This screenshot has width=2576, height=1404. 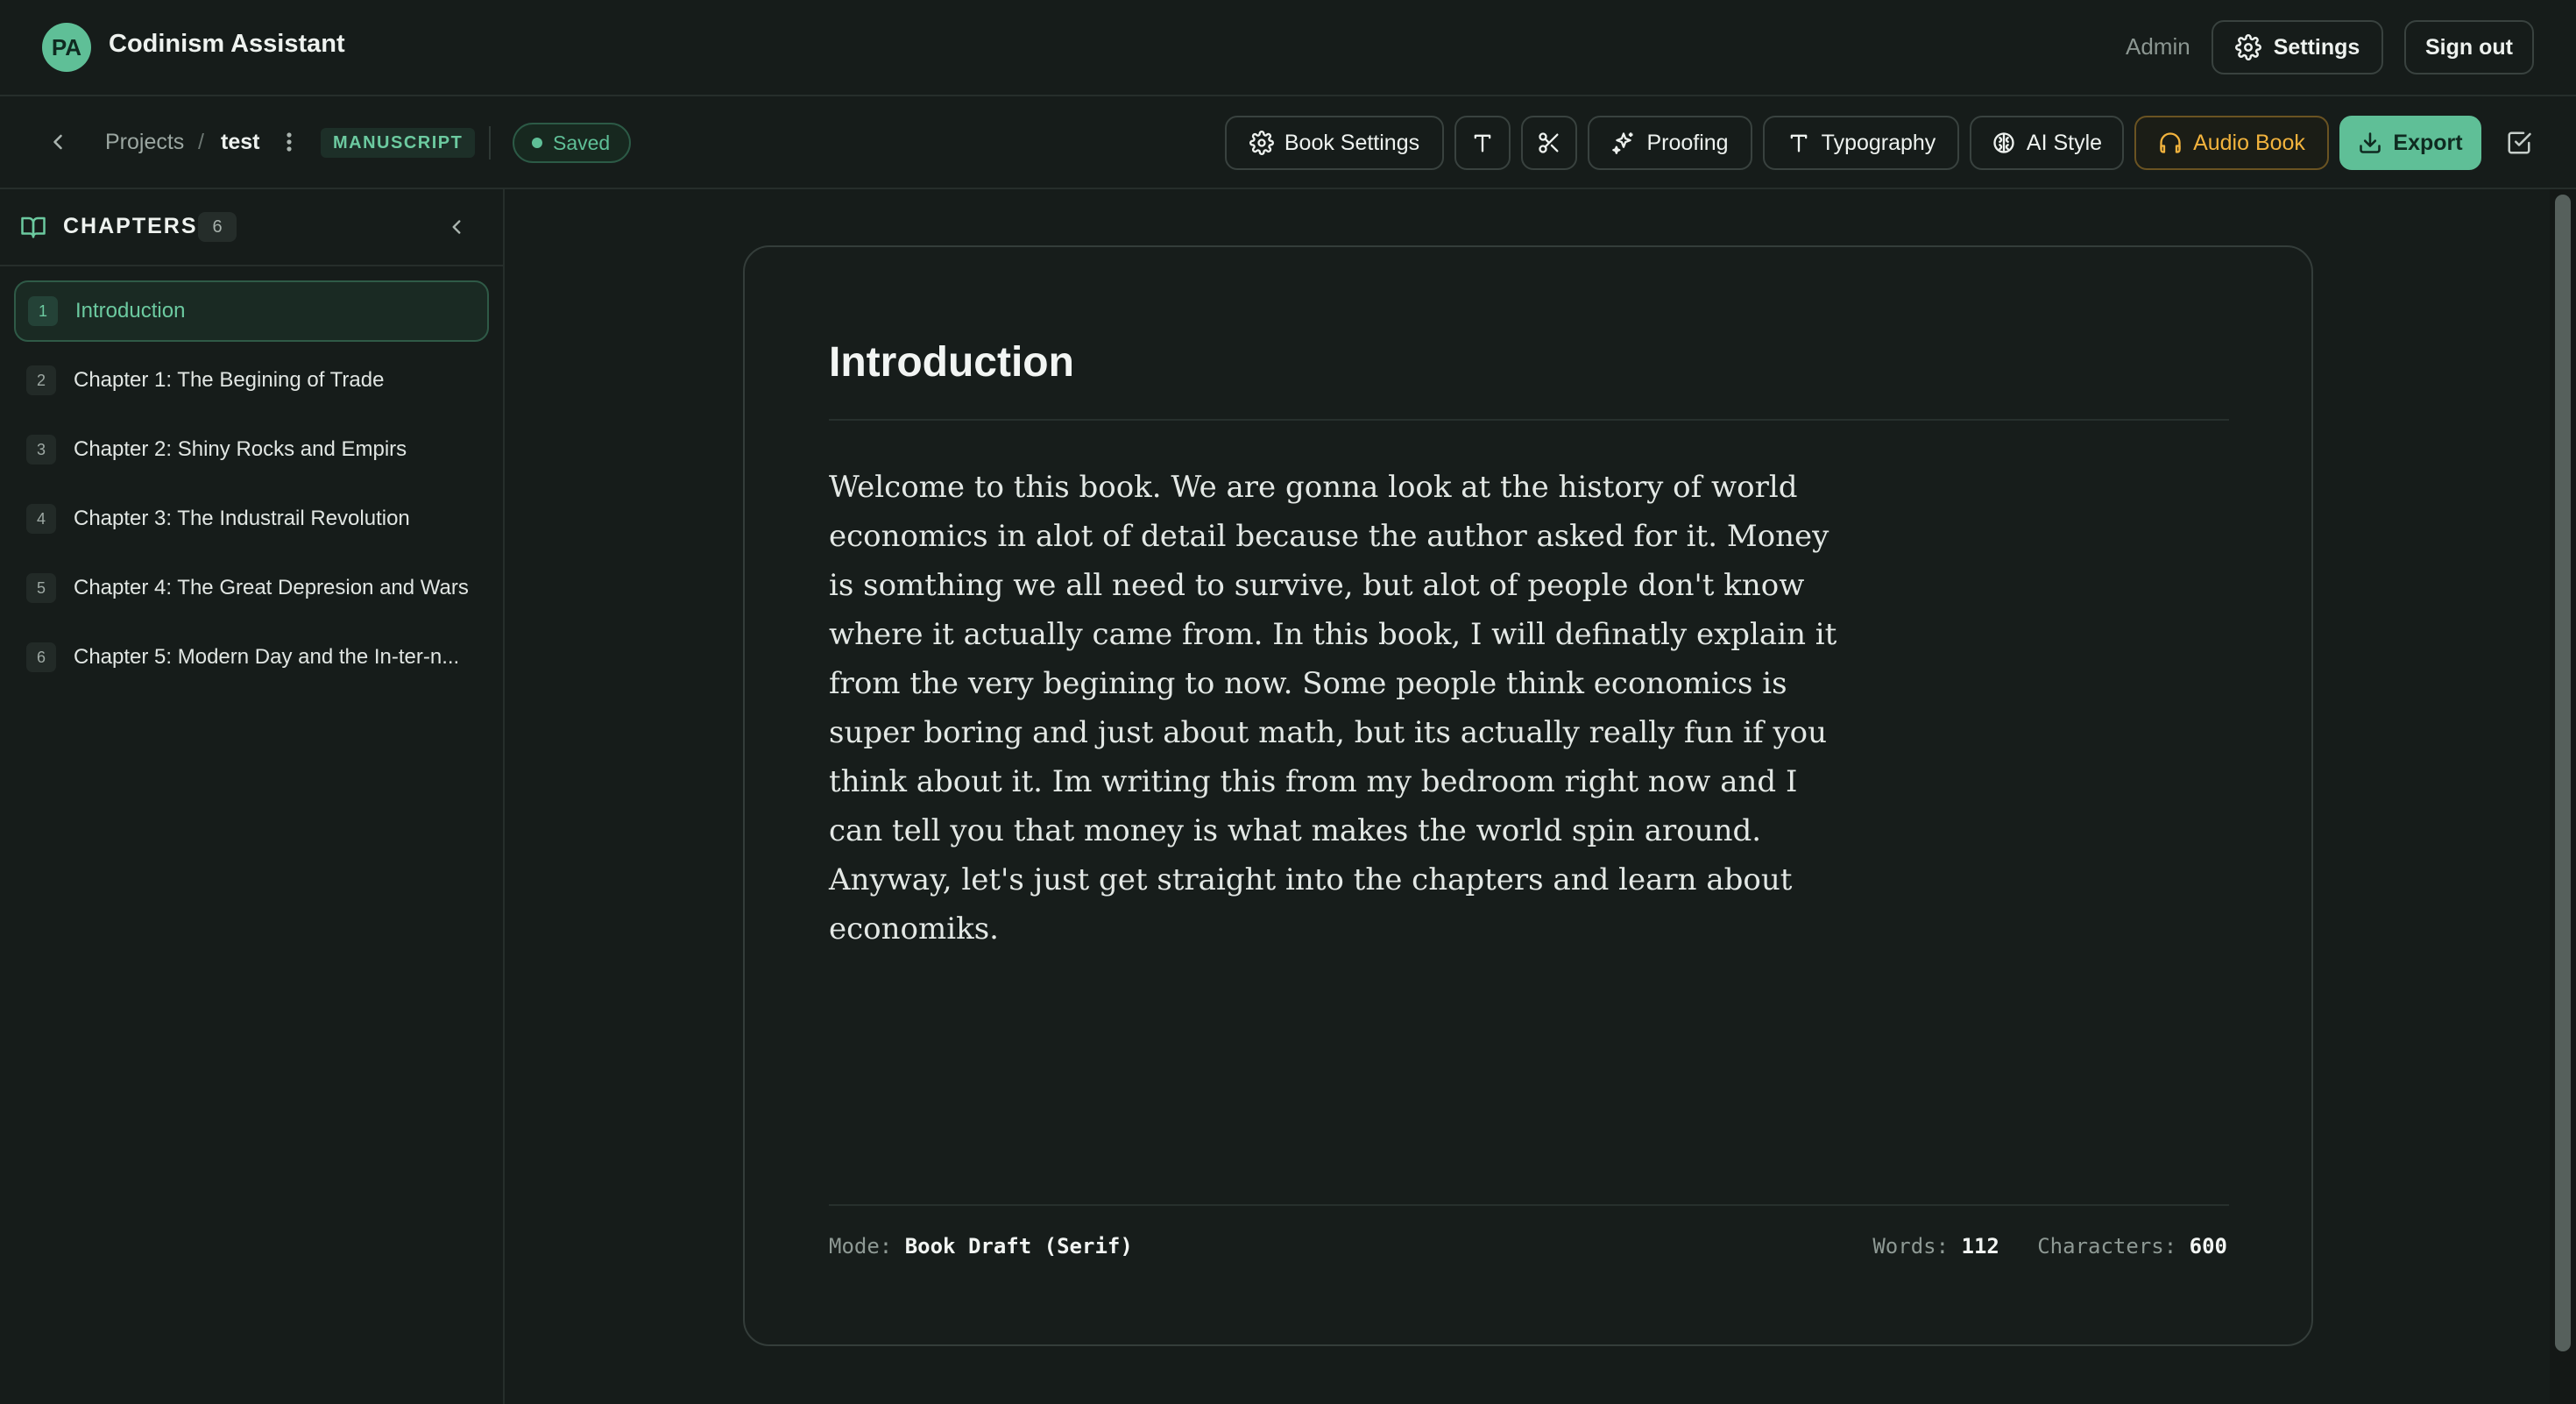 What do you see at coordinates (43, 311) in the screenshot?
I see `chapter-number: 1` at bounding box center [43, 311].